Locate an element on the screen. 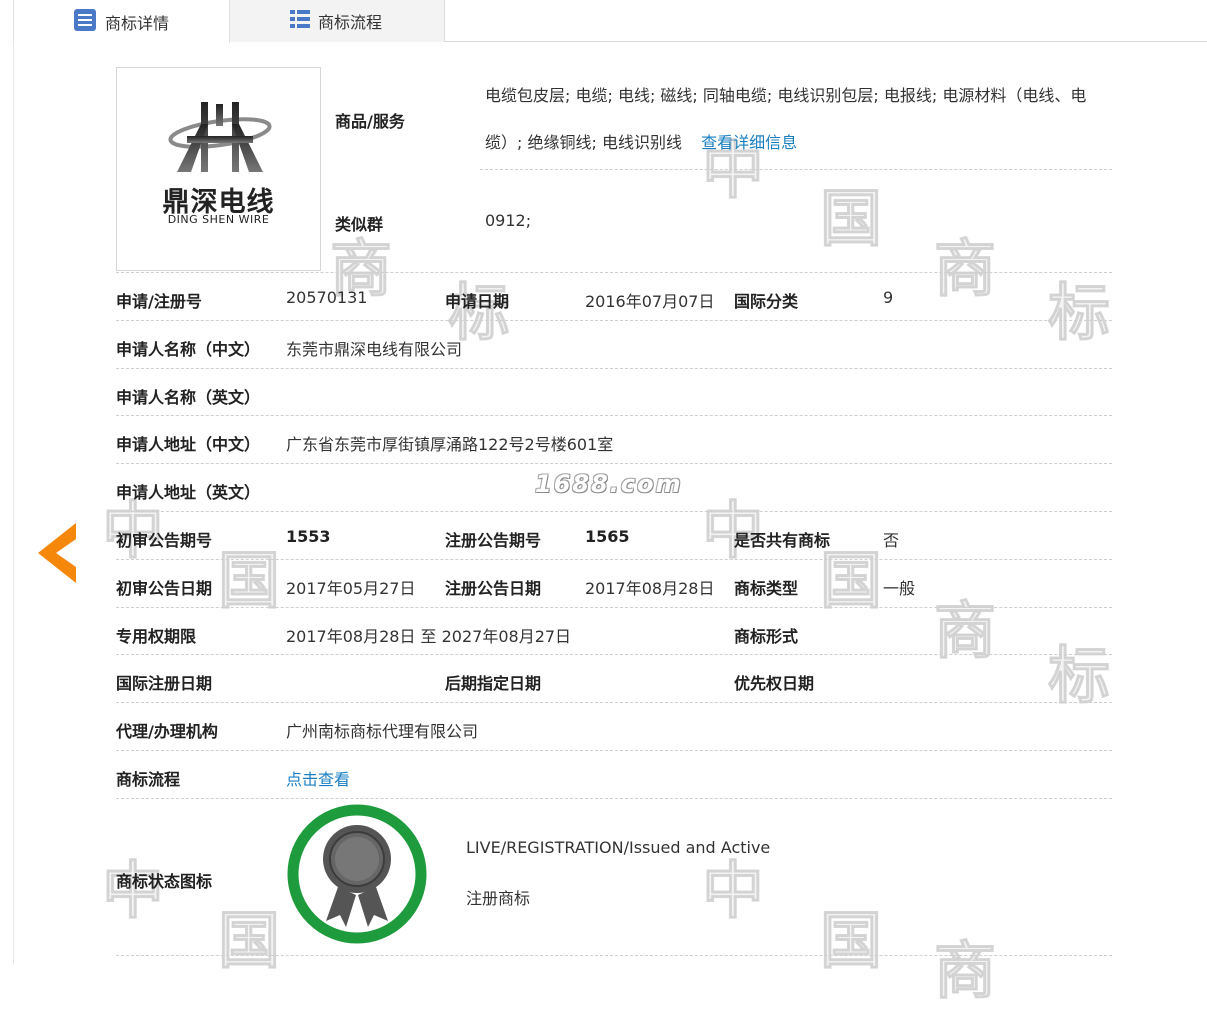 The height and width of the screenshot is (1010, 1207). reg-issue-label: 注册公告期号 is located at coordinates (493, 540).